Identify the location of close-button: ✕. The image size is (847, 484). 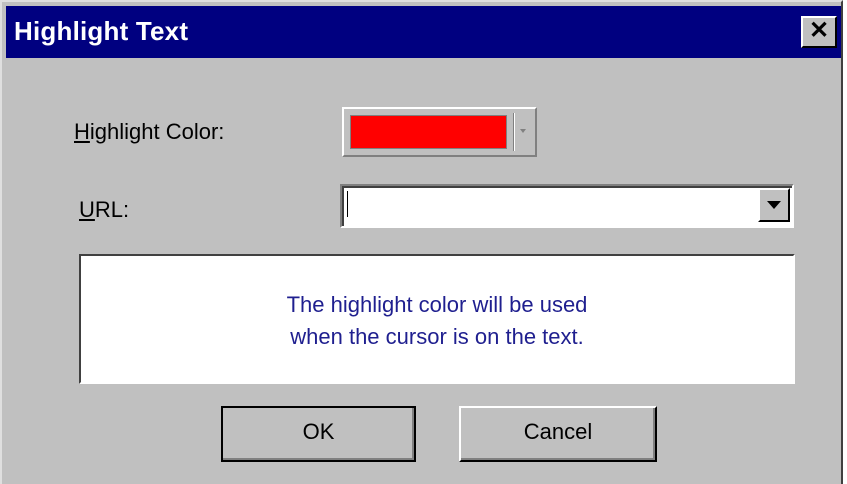
(819, 32).